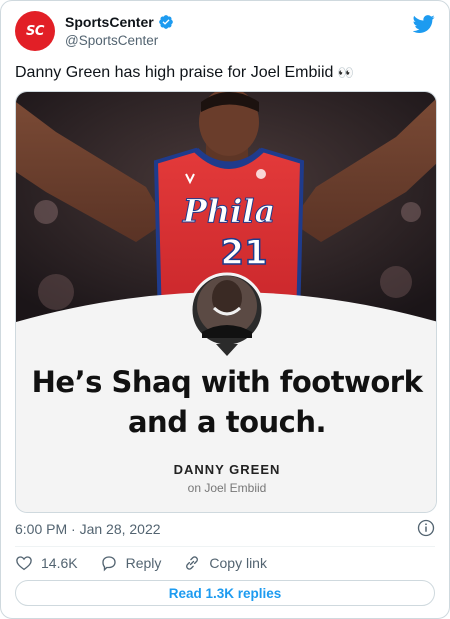 The image size is (450, 619). What do you see at coordinates (424, 24) in the screenshot?
I see `twitter-bird-icon` at bounding box center [424, 24].